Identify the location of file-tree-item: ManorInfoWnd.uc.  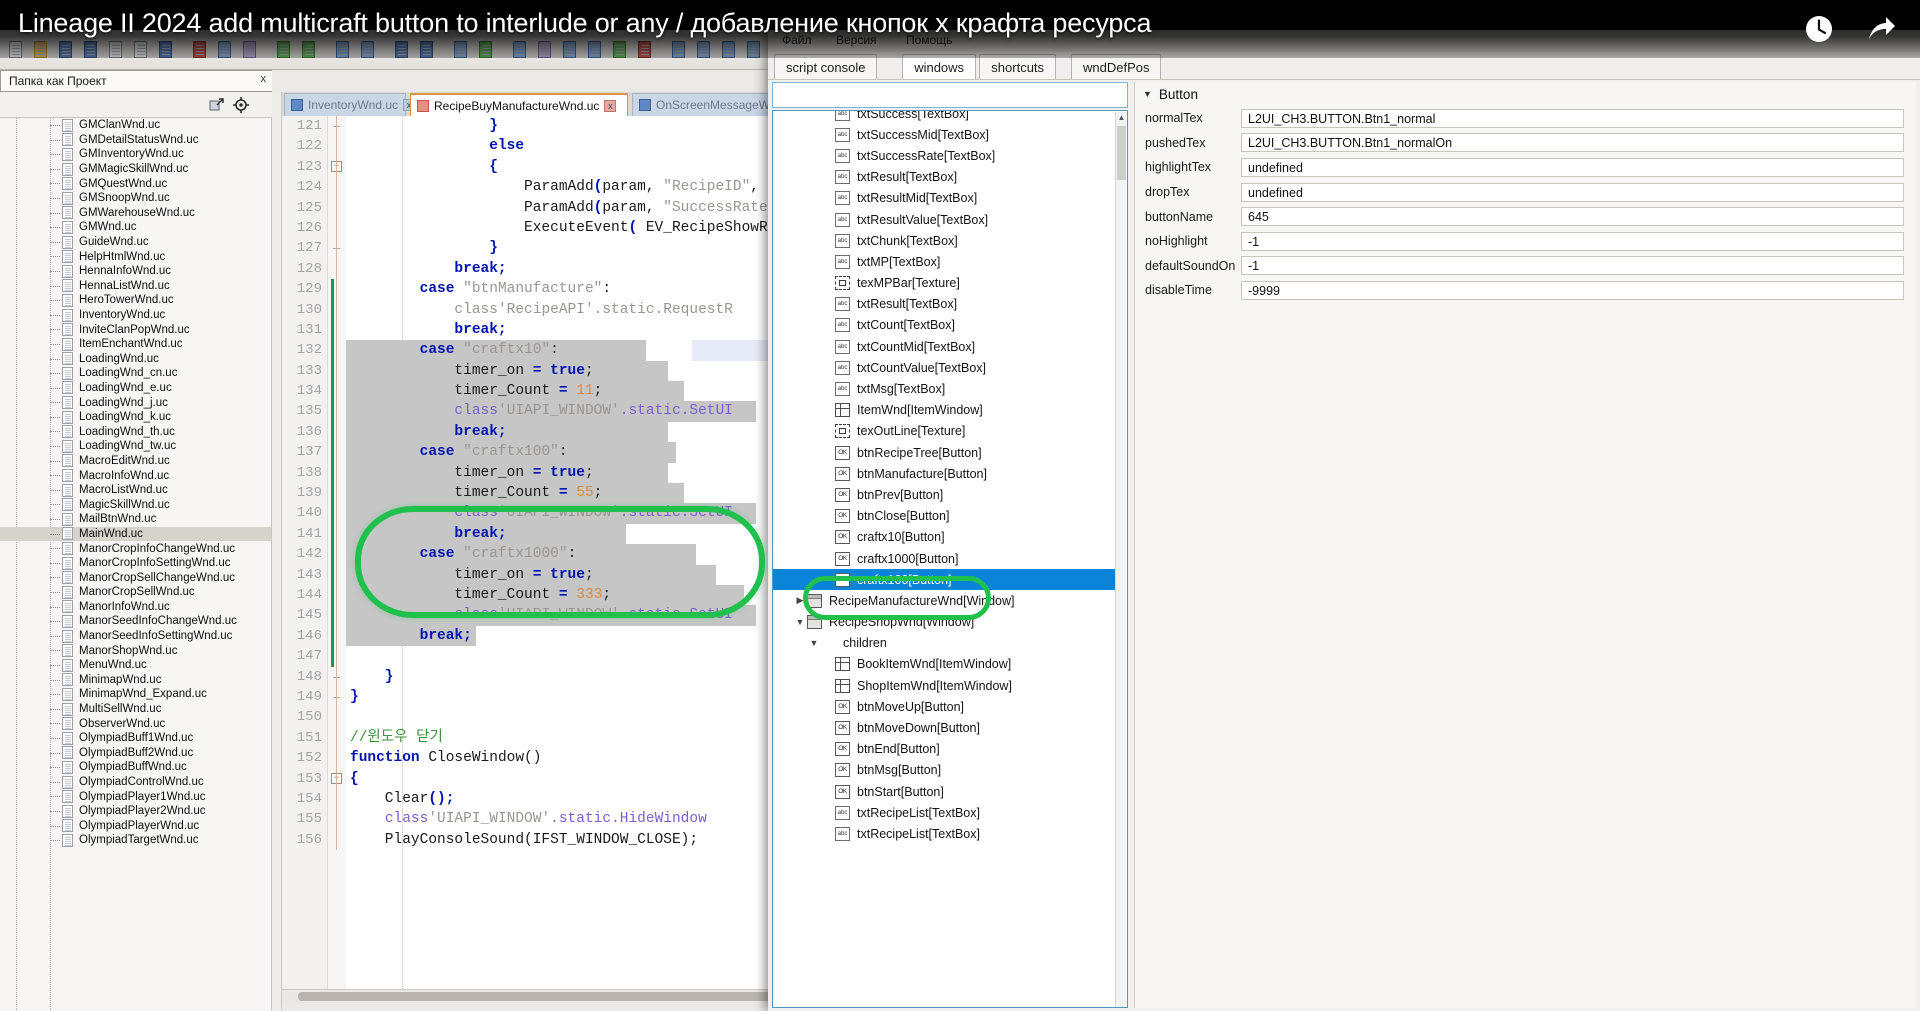
(135, 607).